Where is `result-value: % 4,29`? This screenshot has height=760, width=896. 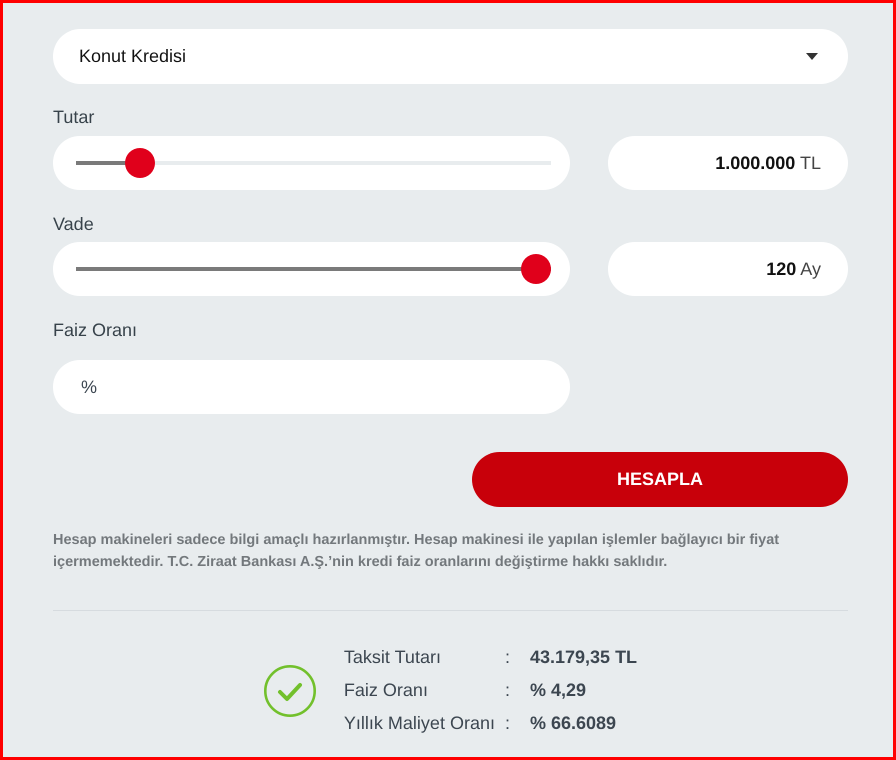
result-value: % 4,29 is located at coordinates (559, 690).